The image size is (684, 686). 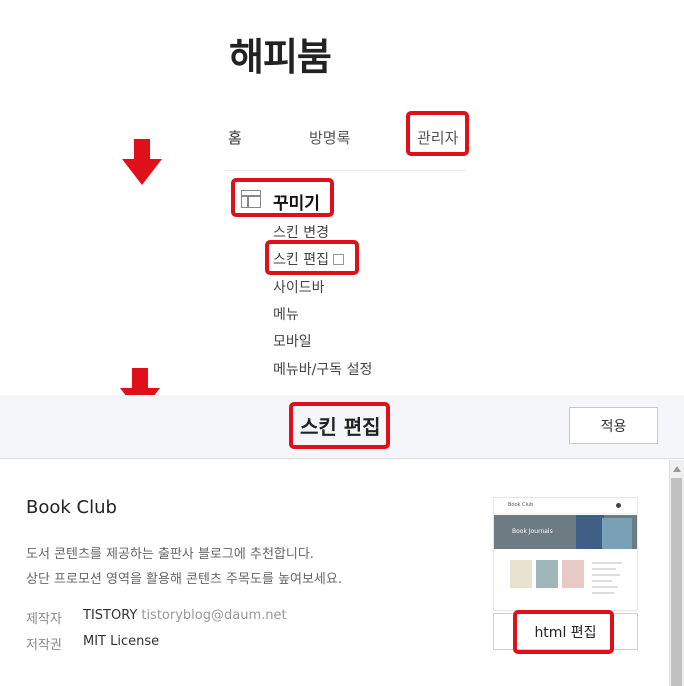 I want to click on scrollbar-thumb, so click(x=676, y=582).